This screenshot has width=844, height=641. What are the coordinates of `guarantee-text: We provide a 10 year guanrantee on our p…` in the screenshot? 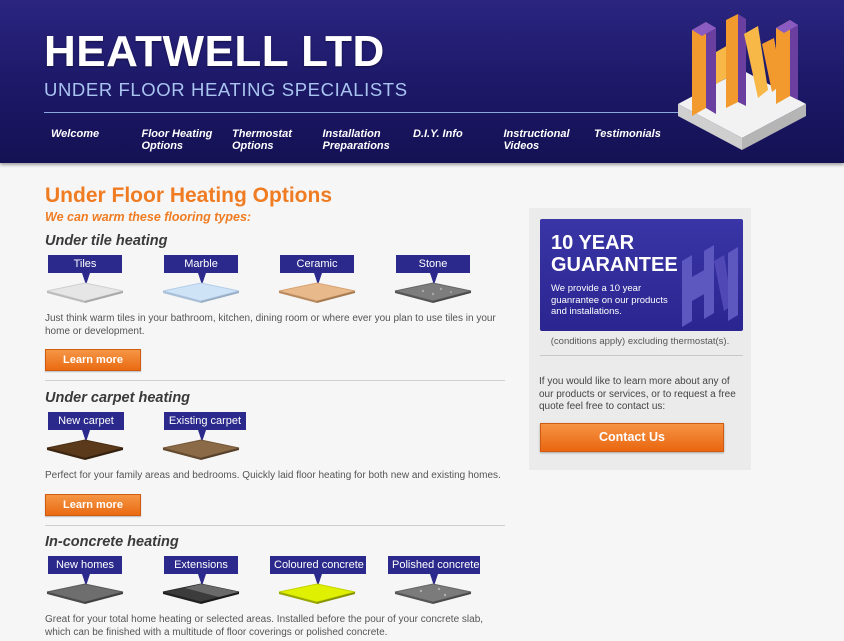 It's located at (609, 300).